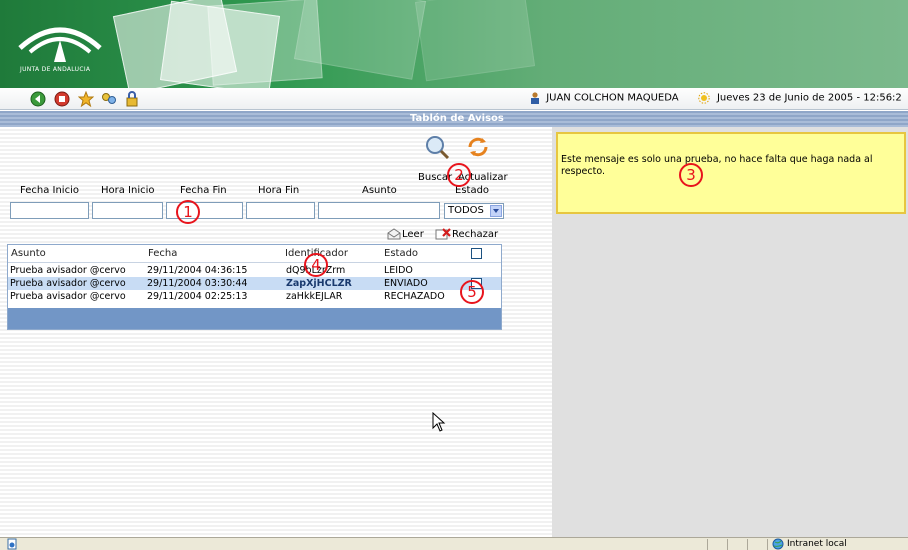  Describe the element at coordinates (439, 422) in the screenshot. I see `mouse-cursor-icon` at that location.